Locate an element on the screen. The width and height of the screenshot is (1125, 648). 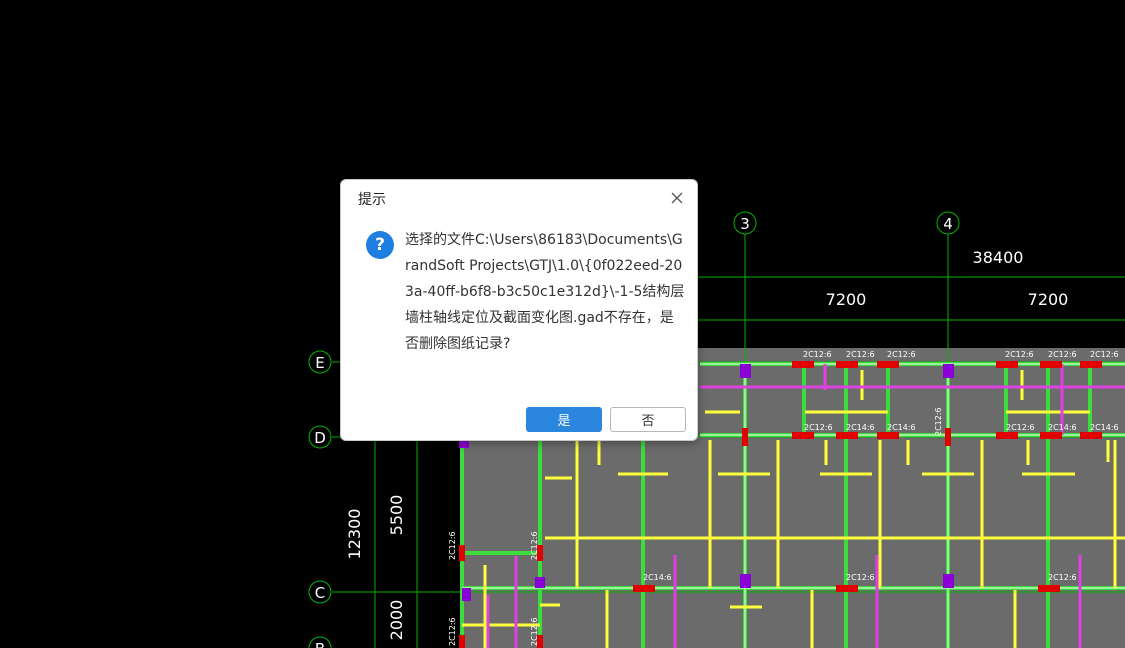
axis-label-4: 4 is located at coordinates (948, 224).